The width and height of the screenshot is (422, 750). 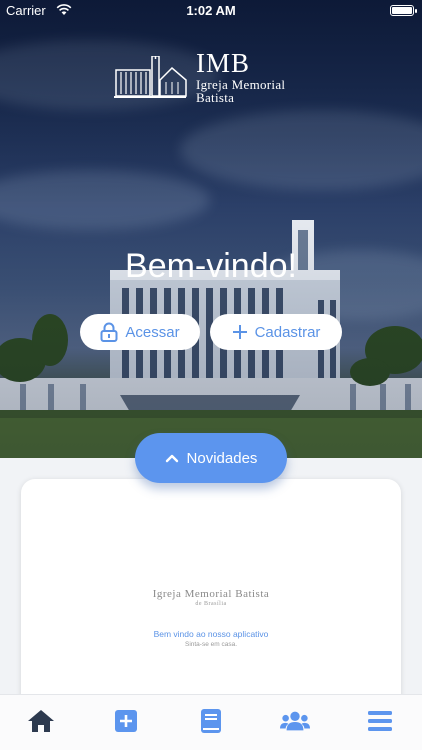 I want to click on card-tagline: Sinta-se em casa., so click(x=211, y=644).